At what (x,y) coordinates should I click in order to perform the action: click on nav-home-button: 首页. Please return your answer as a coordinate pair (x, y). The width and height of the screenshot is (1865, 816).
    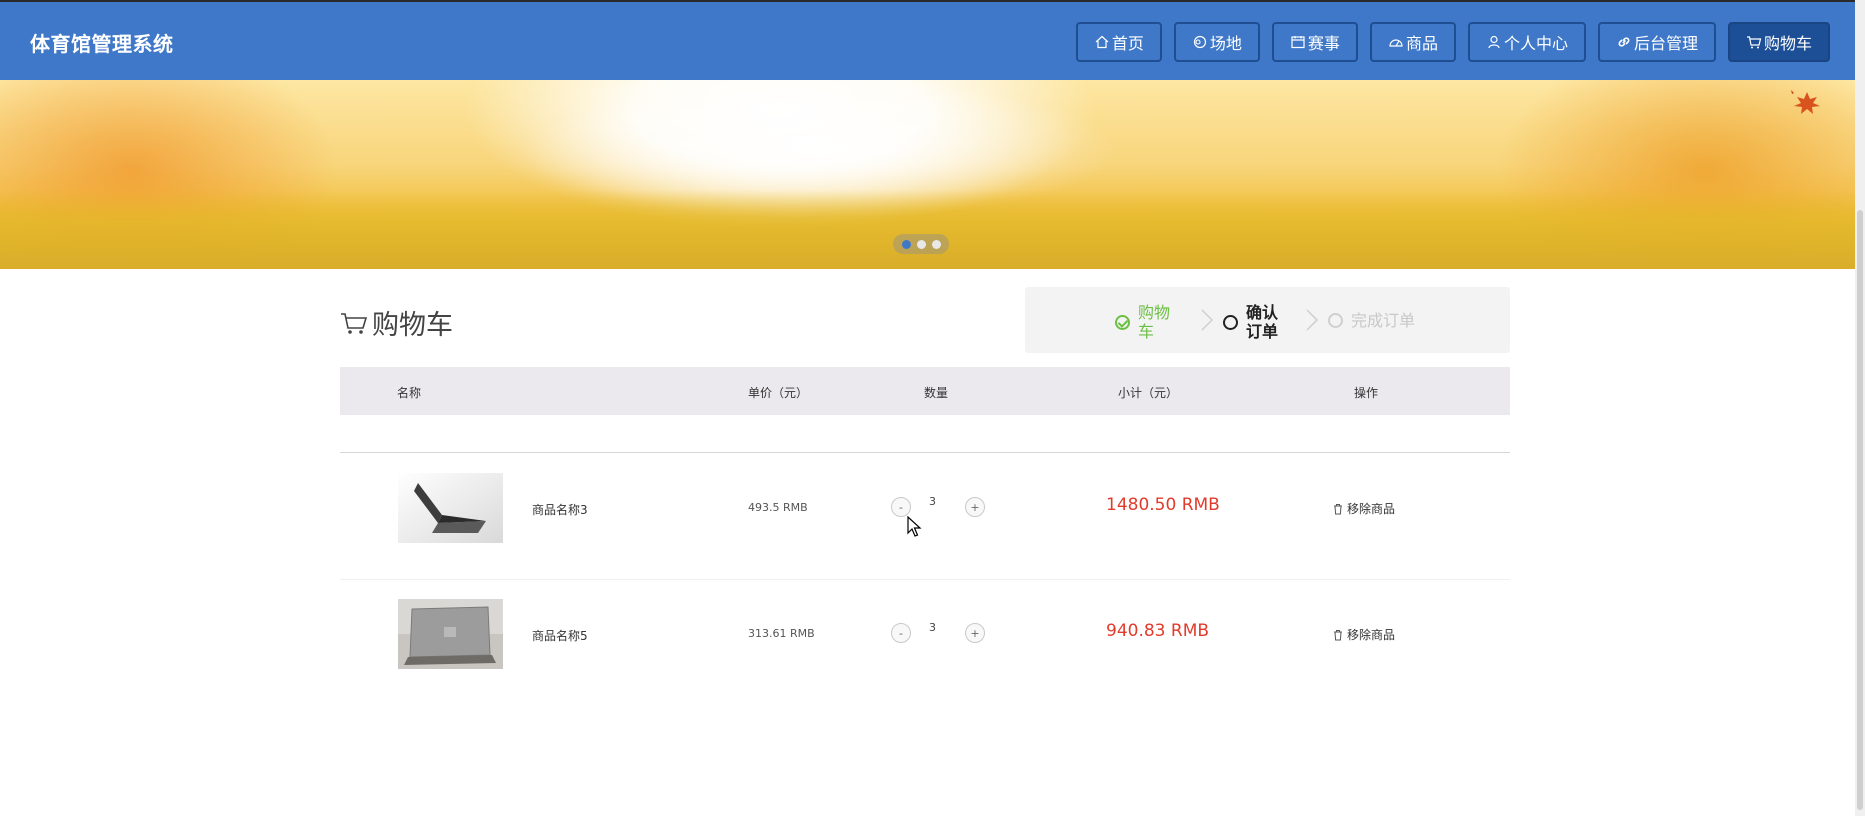
    Looking at the image, I should click on (1118, 42).